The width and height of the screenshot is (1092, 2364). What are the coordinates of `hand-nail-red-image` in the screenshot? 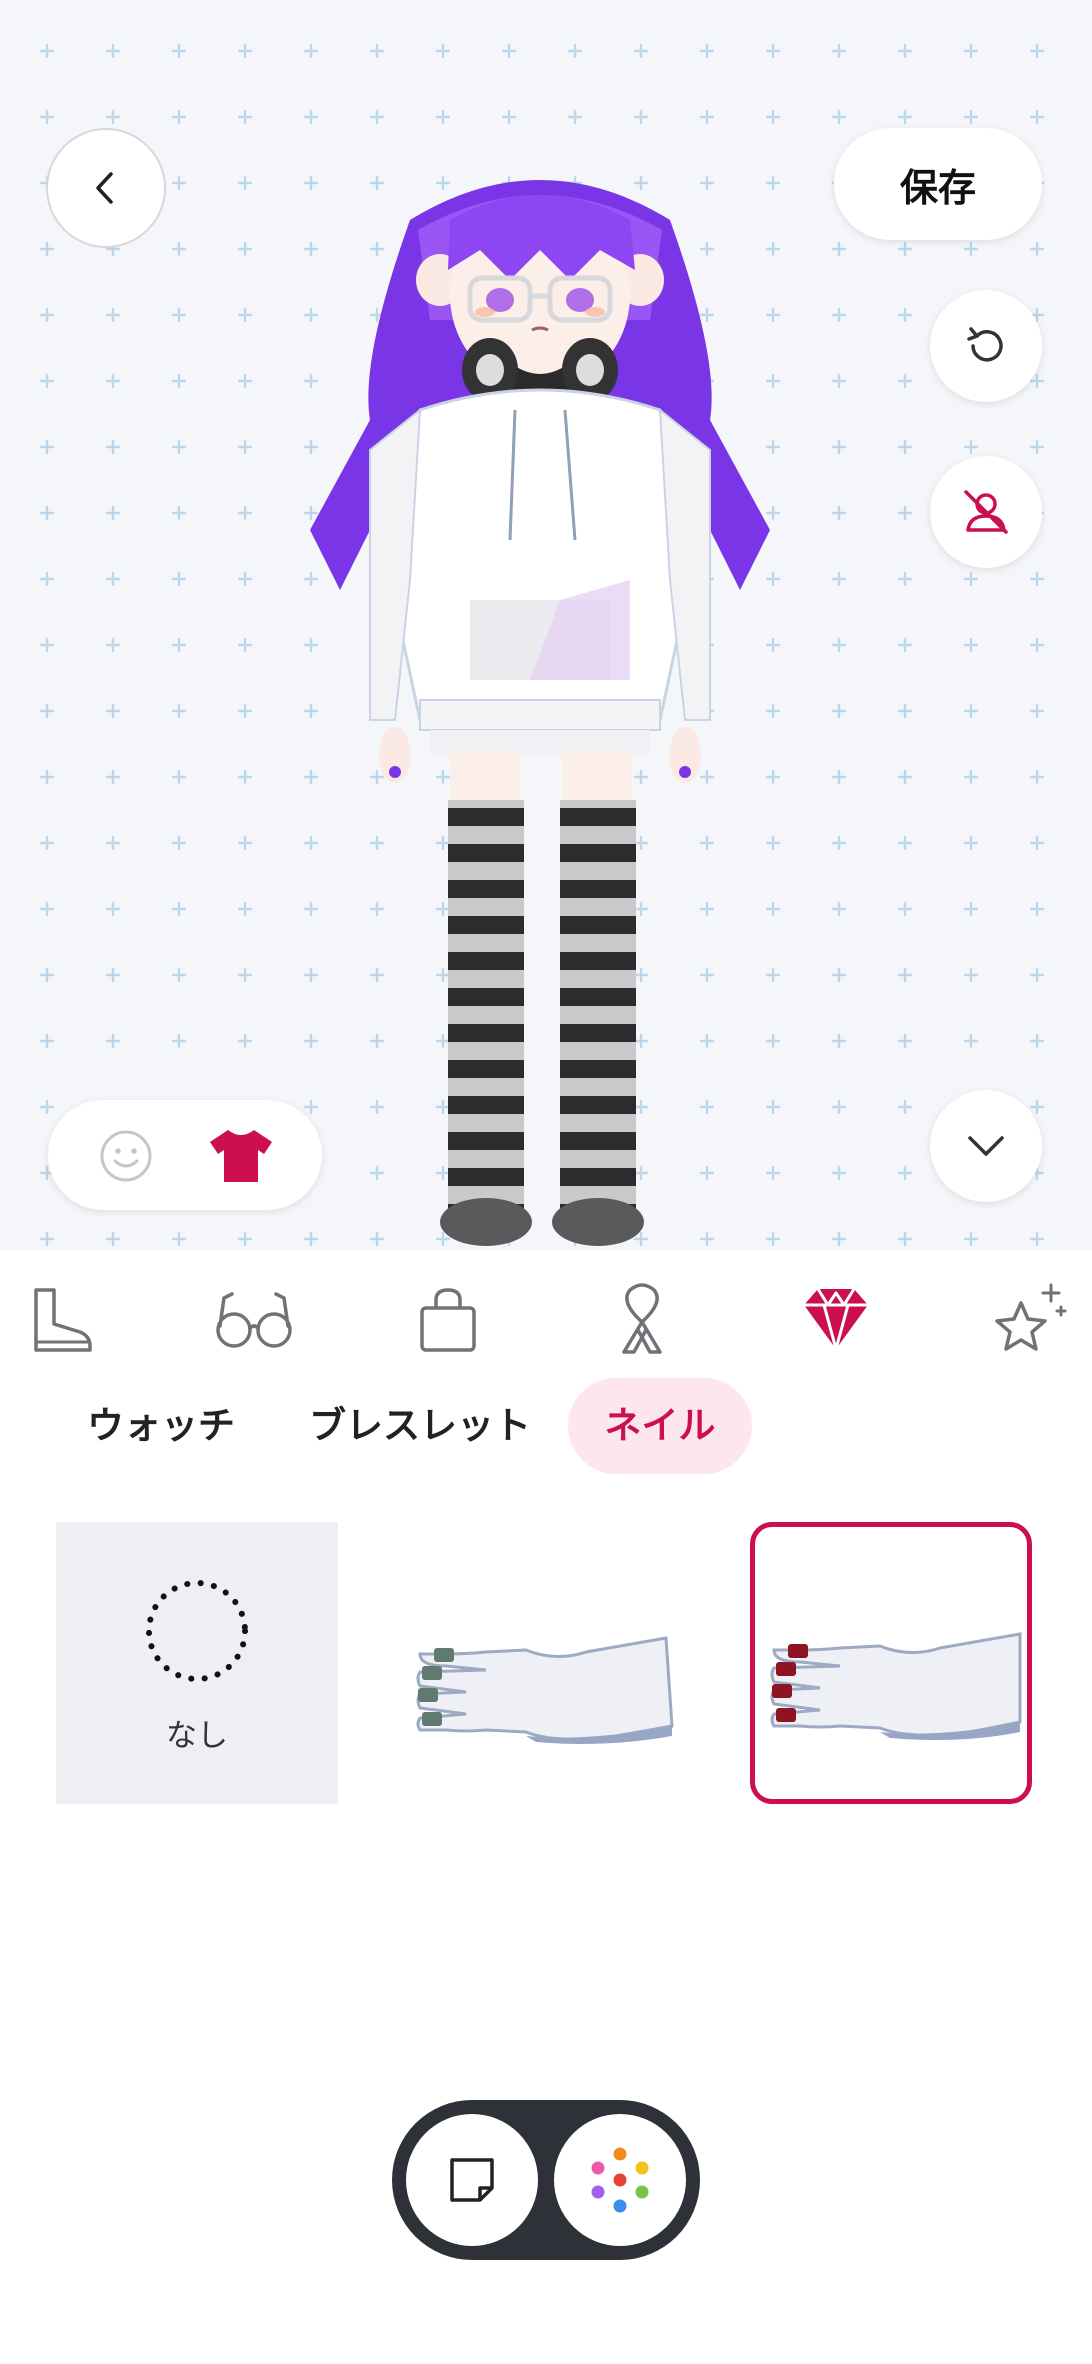 It's located at (896, 1686).